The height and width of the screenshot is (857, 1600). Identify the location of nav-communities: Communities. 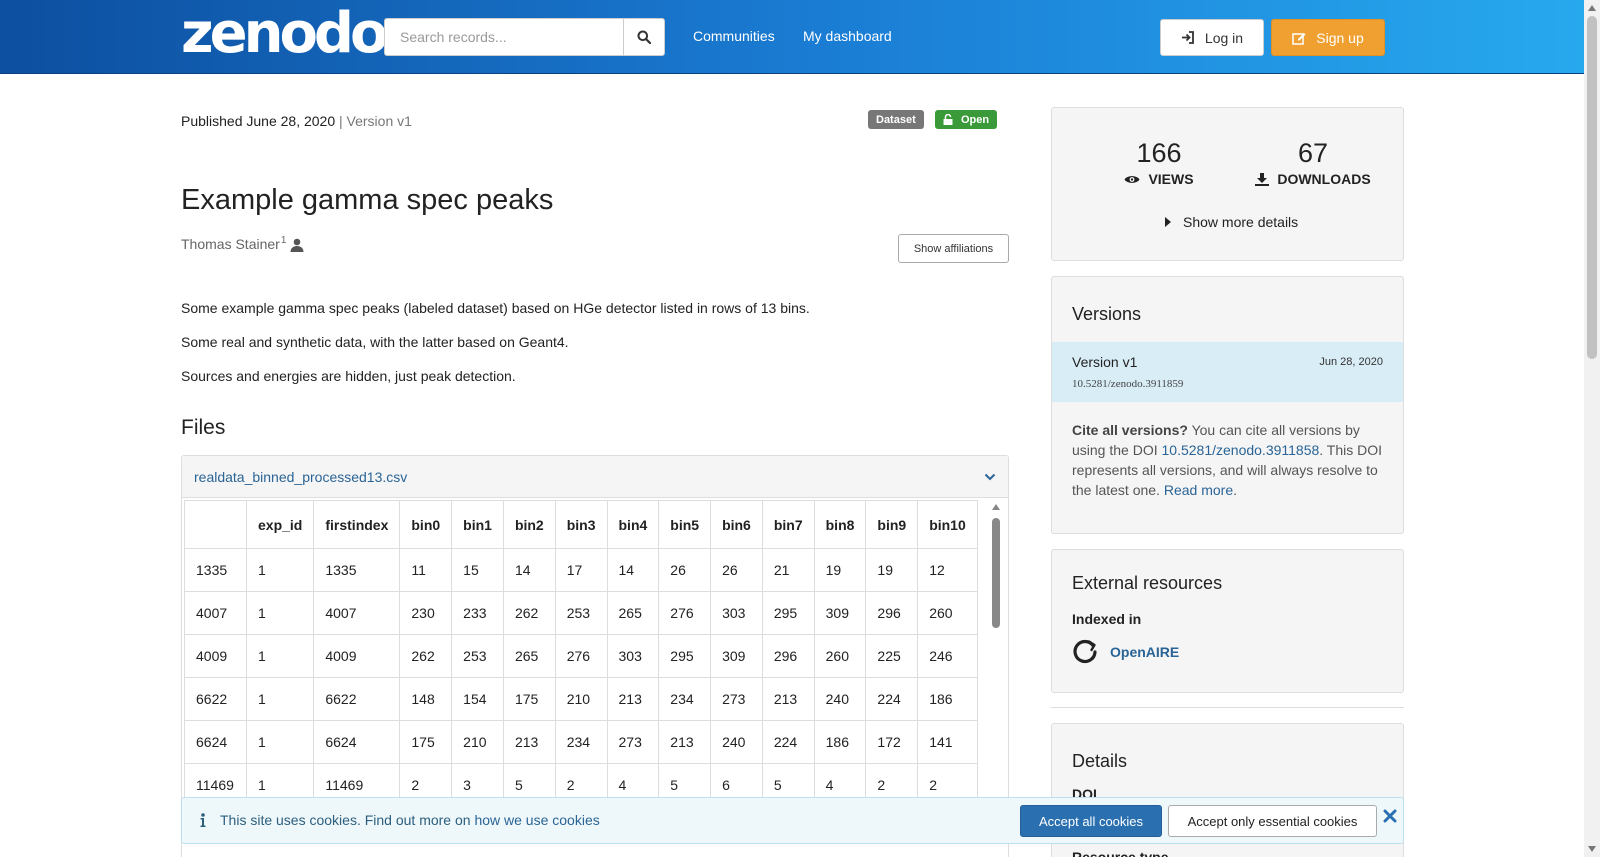
(734, 36).